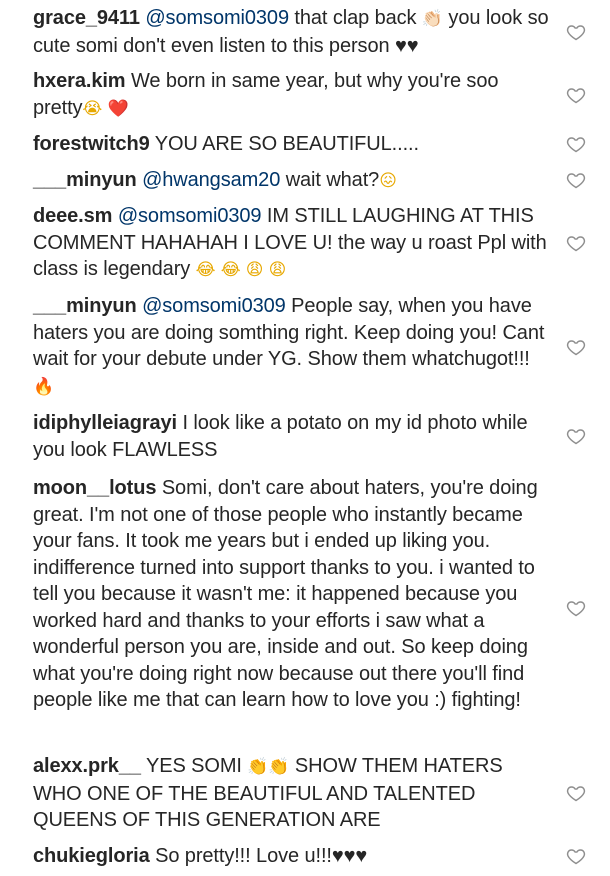  Describe the element at coordinates (241, 270) in the screenshot. I see `laughing-weary-emojis: 😂 😂 😩 😩` at that location.